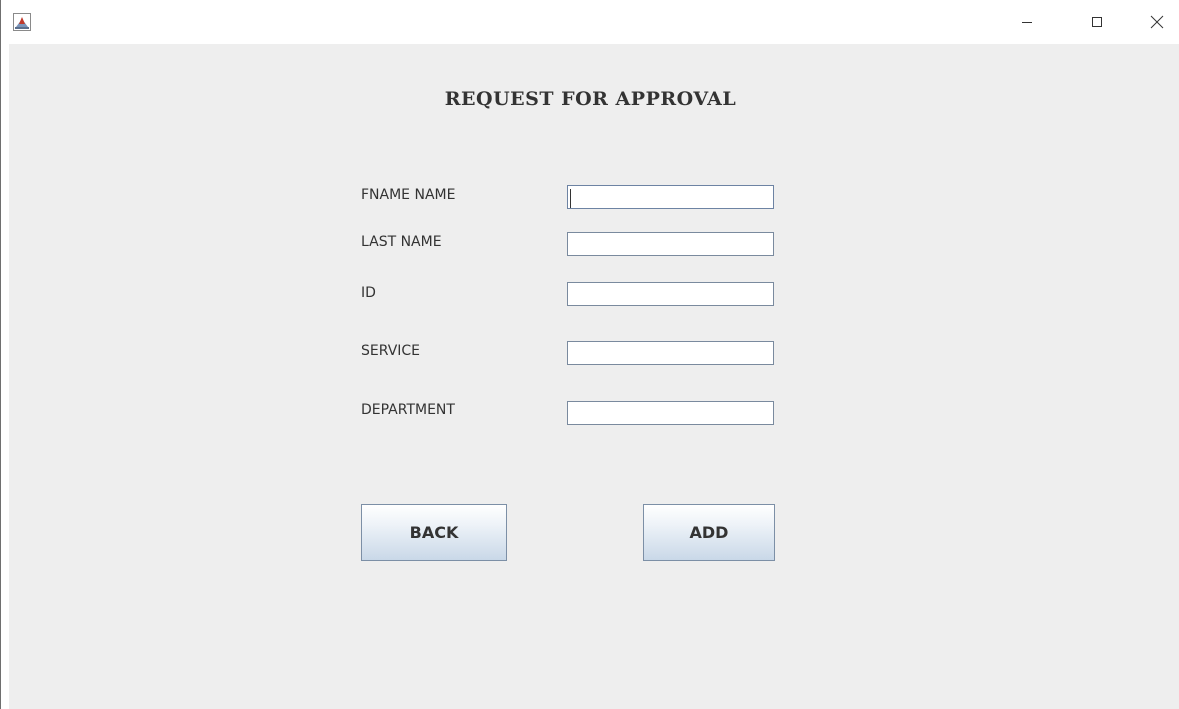  Describe the element at coordinates (709, 532) in the screenshot. I see `add-button: ADD` at that location.